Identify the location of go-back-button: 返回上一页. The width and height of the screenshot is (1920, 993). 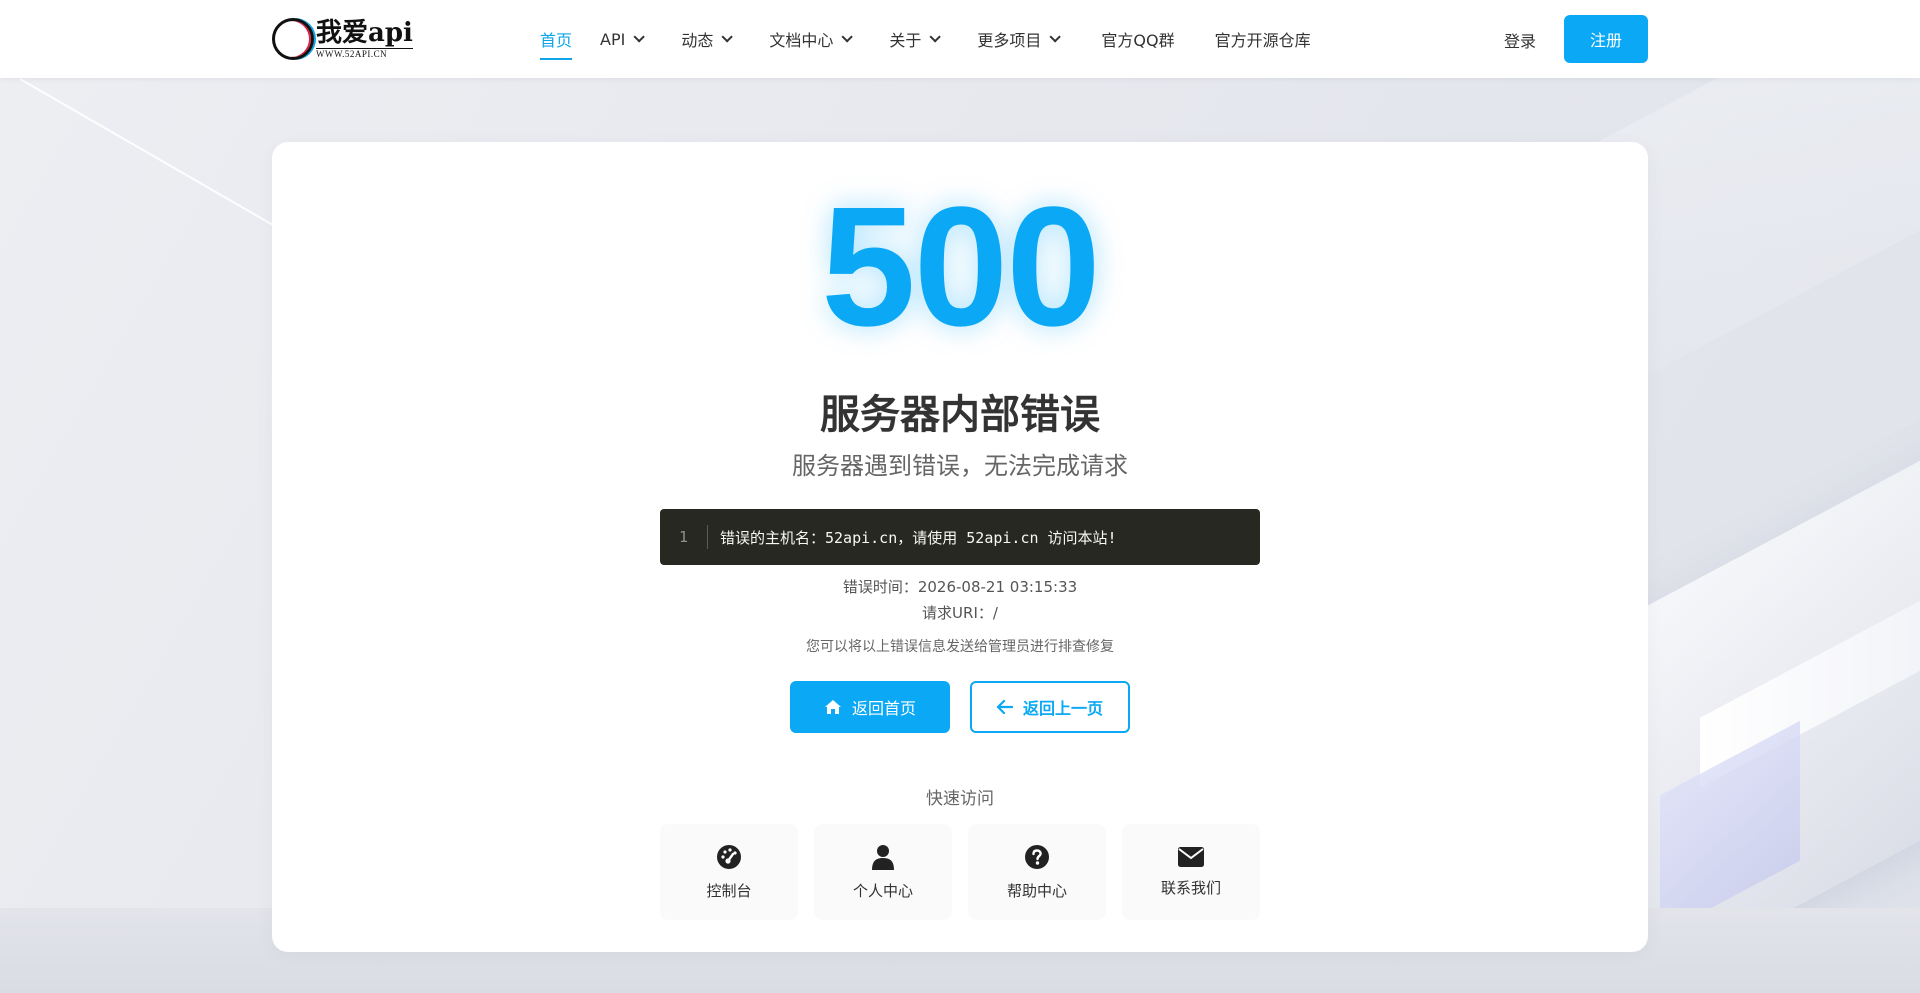
(1050, 707).